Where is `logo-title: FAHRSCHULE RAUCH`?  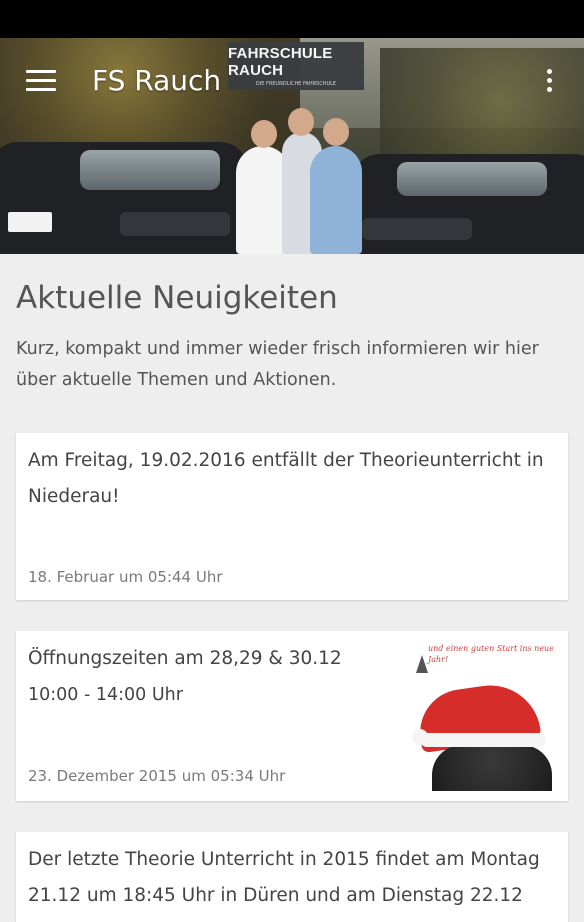 logo-title: FAHRSCHULE RAUCH is located at coordinates (280, 62).